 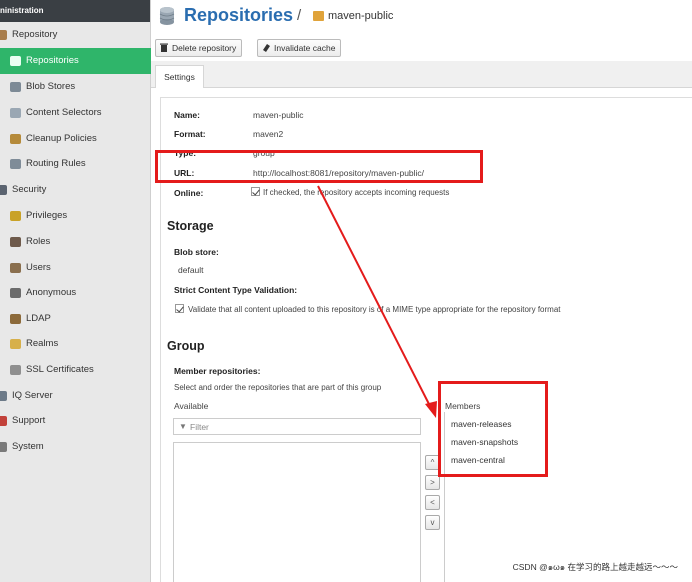 What do you see at coordinates (75, 35) in the screenshot?
I see `sidebar-item-repository: Repository` at bounding box center [75, 35].